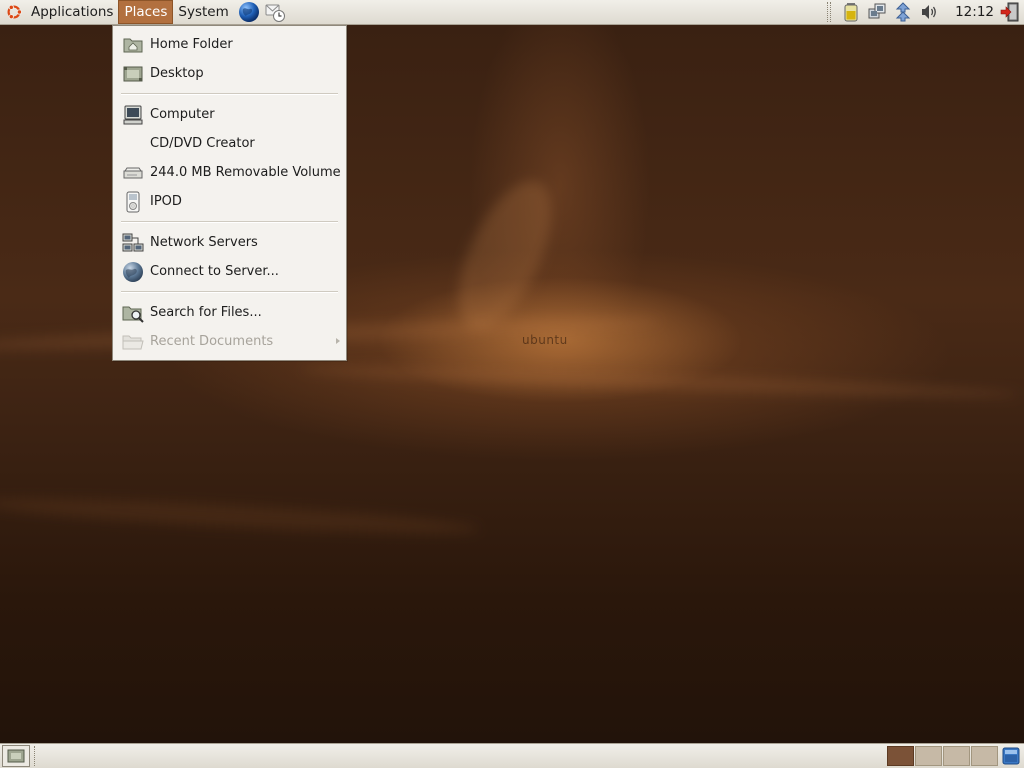 Image resolution: width=1024 pixels, height=768 pixels. I want to click on home-folder-icon, so click(133, 45).